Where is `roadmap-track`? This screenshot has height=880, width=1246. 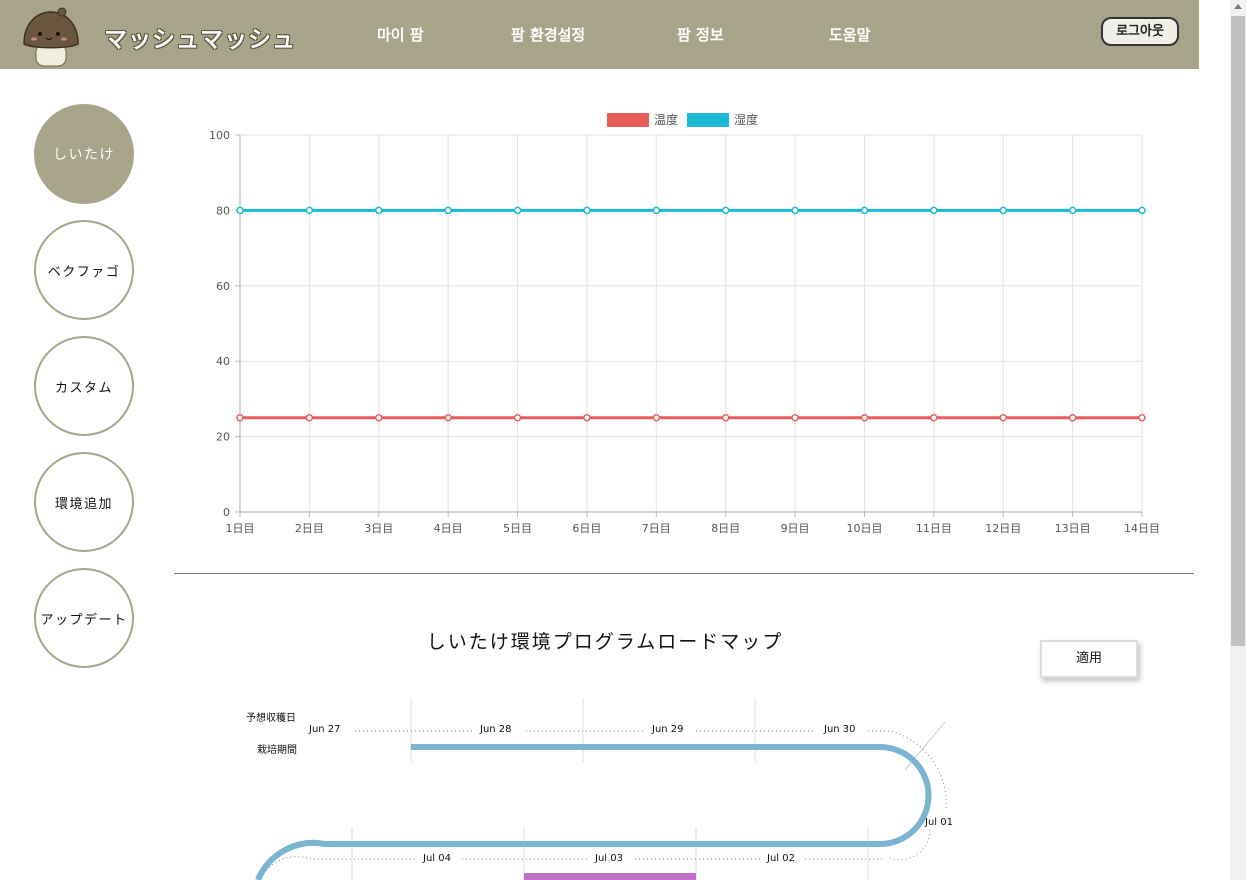 roadmap-track is located at coordinates (593, 812).